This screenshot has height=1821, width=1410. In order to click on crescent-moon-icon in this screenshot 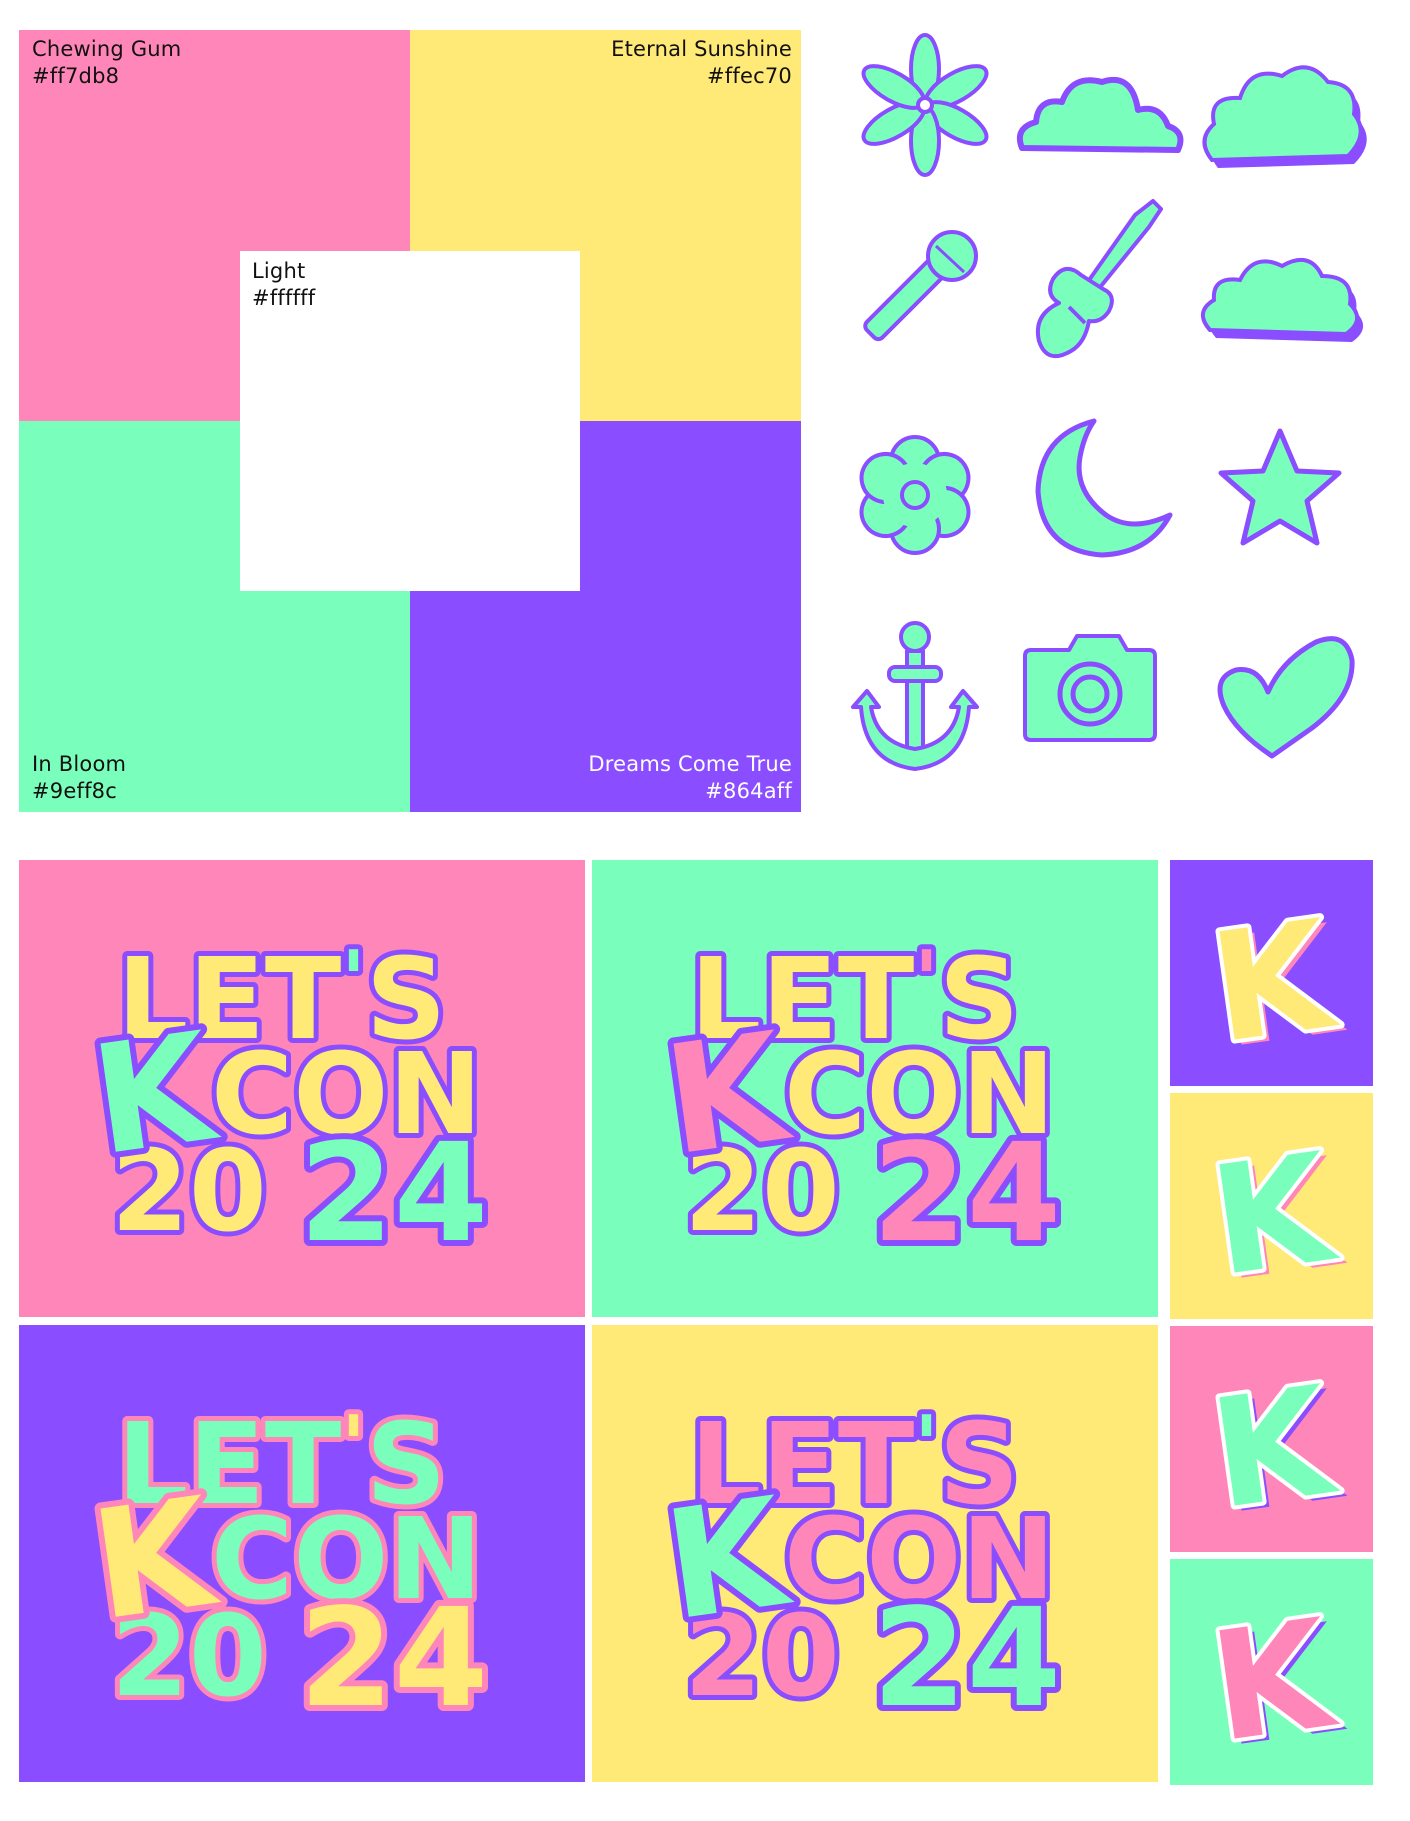, I will do `click(1095, 490)`.